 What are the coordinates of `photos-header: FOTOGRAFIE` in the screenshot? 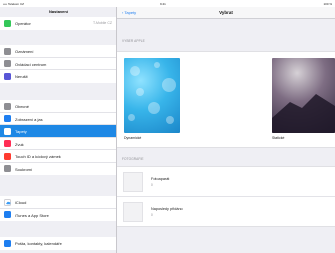 It's located at (133, 159).